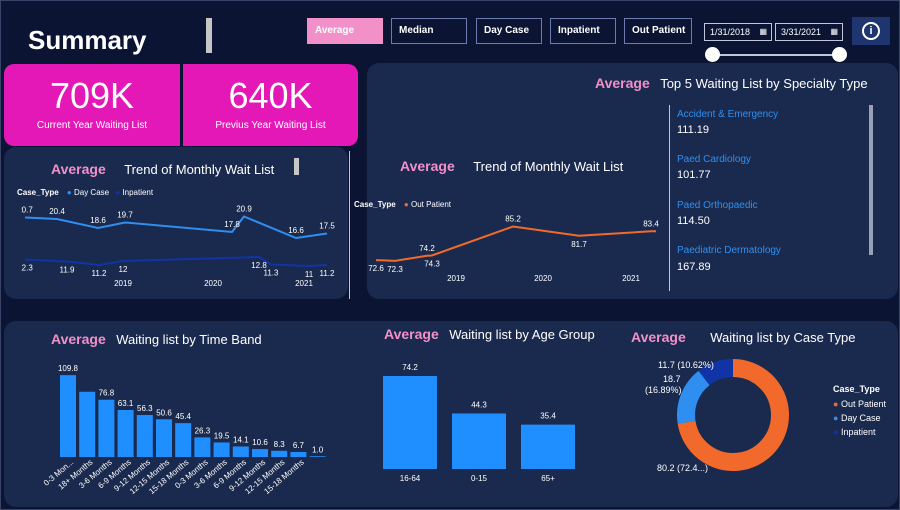 This screenshot has height=510, width=900. Describe the element at coordinates (209, 35) in the screenshot. I see `title-divider` at that location.